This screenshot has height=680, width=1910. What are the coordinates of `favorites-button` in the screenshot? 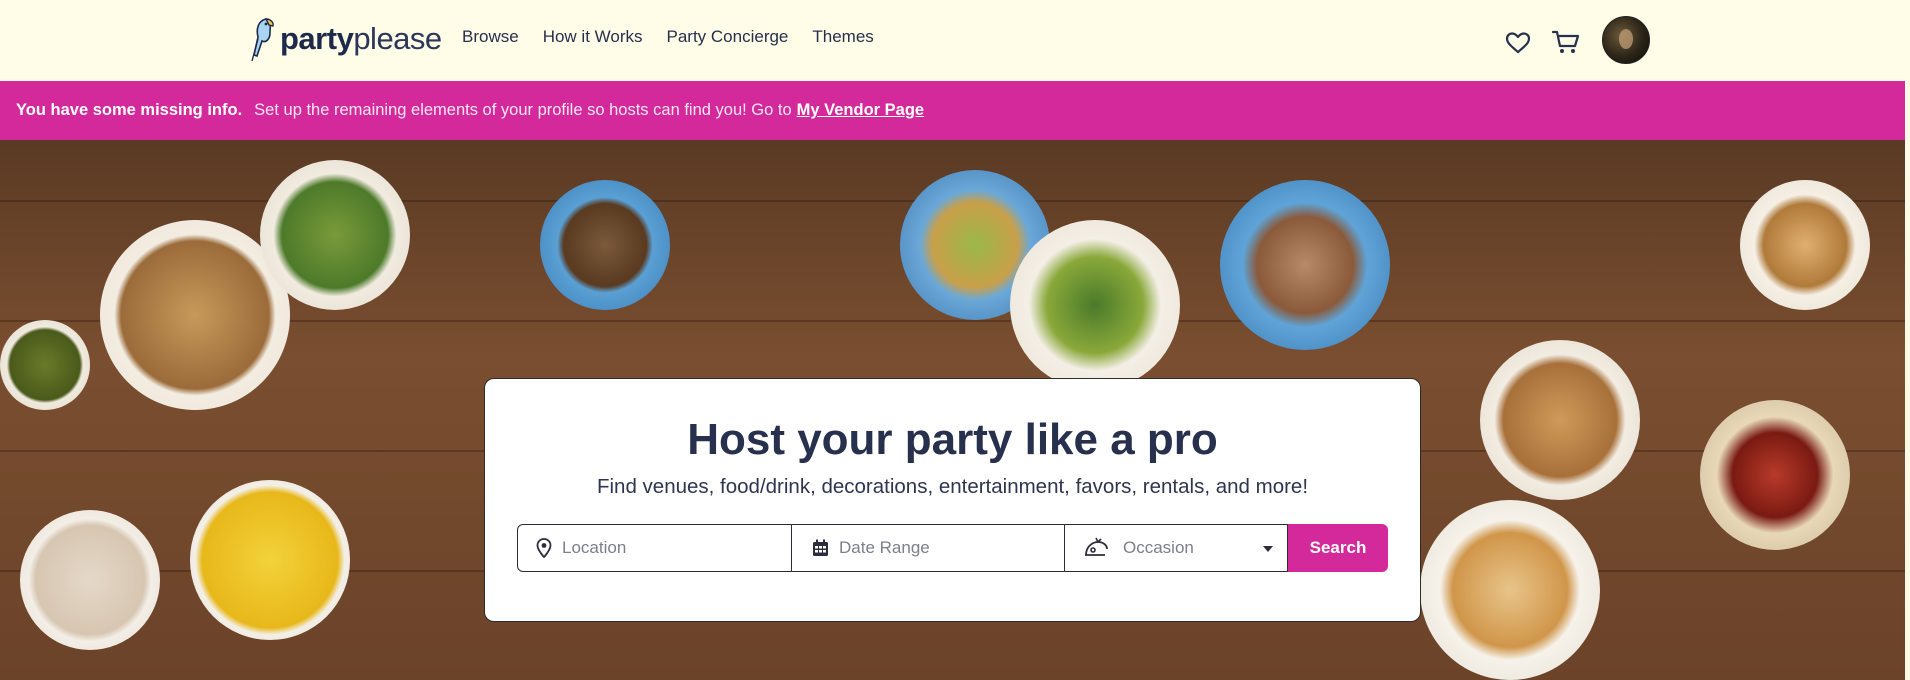 It's located at (1518, 43).